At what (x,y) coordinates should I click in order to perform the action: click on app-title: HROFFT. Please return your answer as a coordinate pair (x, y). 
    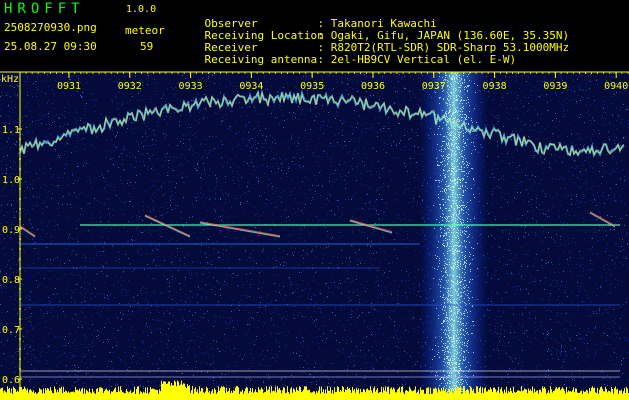
    Looking at the image, I should click on (44, 9).